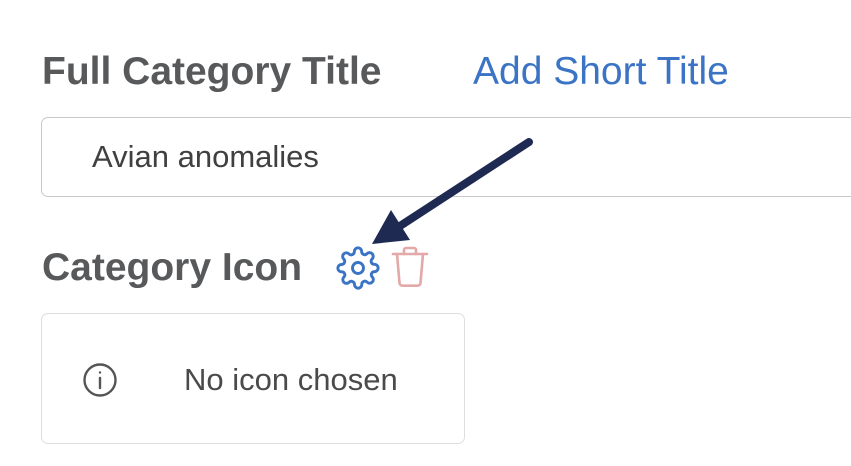  I want to click on add-short-title-link: Add Short Title, so click(601, 72).